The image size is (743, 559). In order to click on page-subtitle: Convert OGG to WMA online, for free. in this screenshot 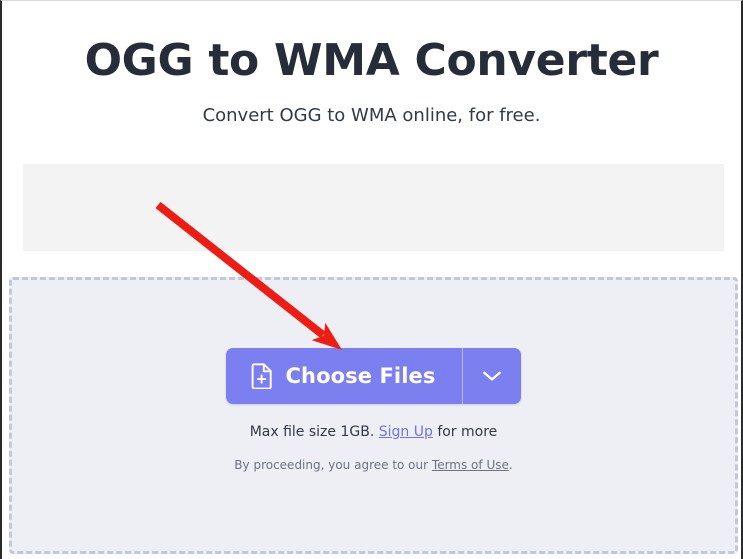, I will do `click(371, 115)`.